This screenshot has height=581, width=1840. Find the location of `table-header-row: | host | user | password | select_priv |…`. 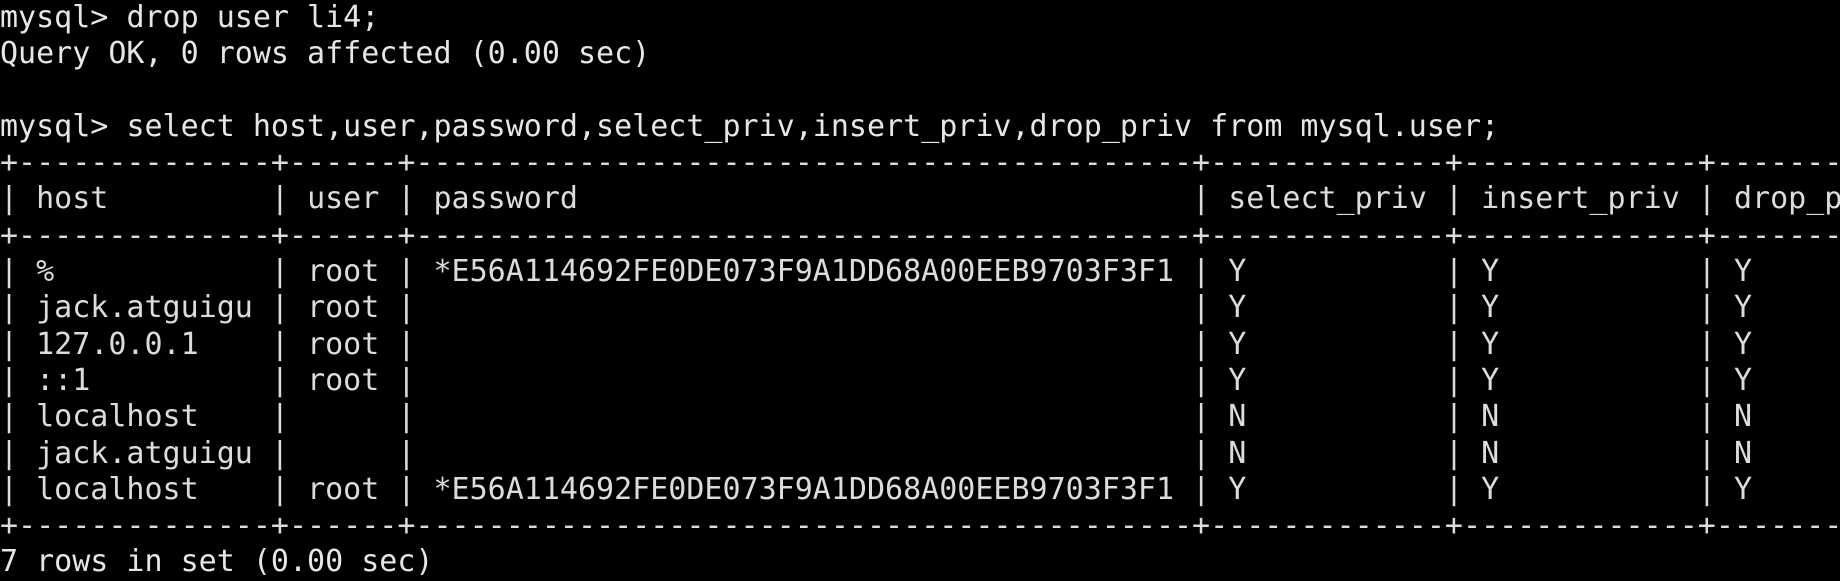

table-header-row: | host | user | password | select_priv |… is located at coordinates (920, 199).